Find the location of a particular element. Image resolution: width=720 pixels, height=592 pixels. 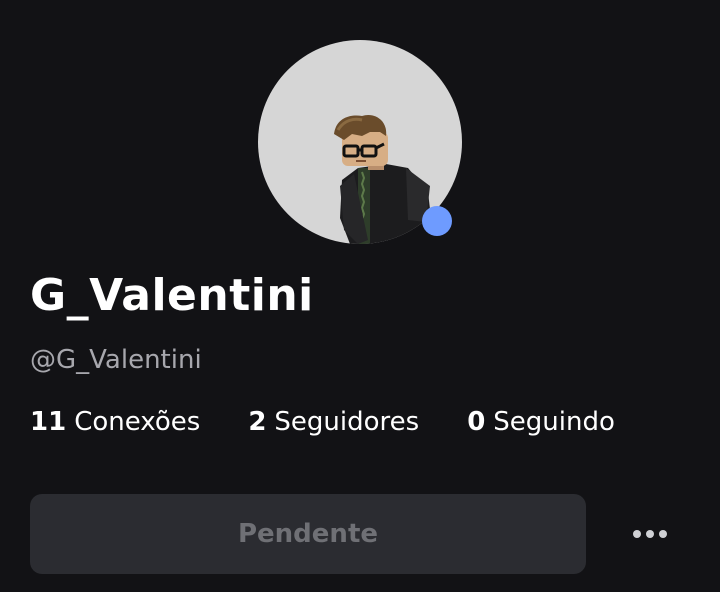

more-options-icon is located at coordinates (650, 534).